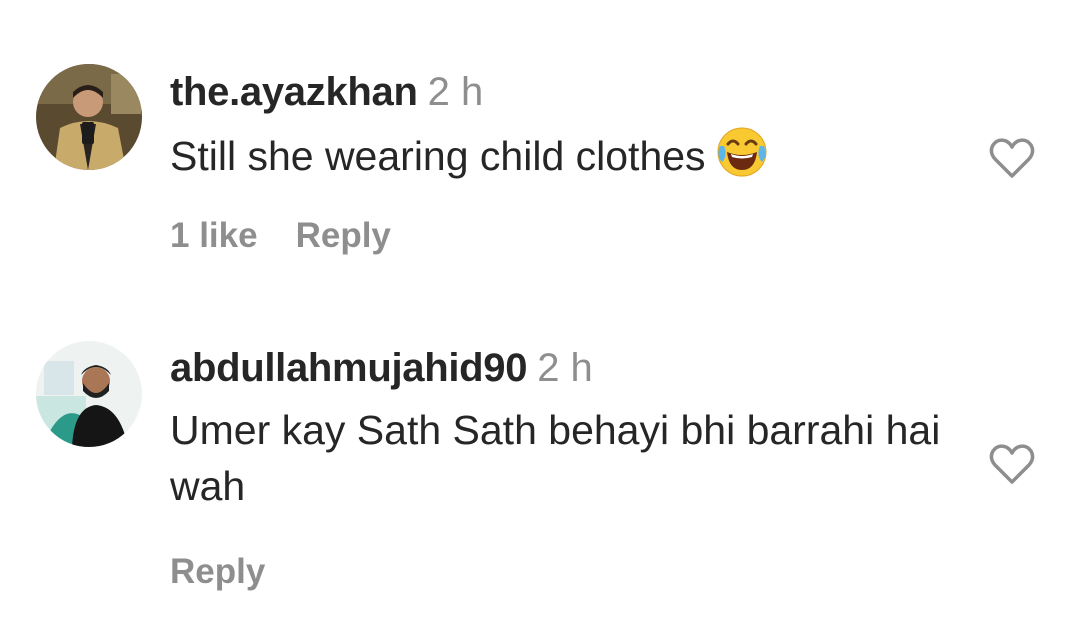  I want to click on laughing-tears-emoji-icon, so click(742, 159).